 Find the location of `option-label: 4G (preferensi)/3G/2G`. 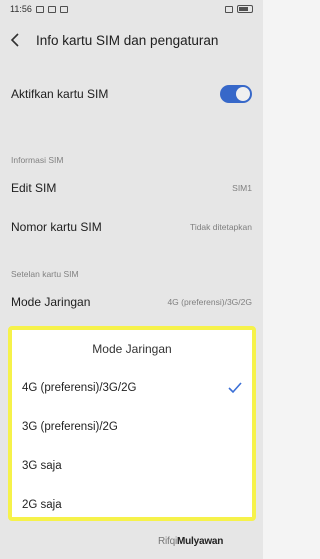

option-label: 4G (preferensi)/3G/2G is located at coordinates (79, 387).